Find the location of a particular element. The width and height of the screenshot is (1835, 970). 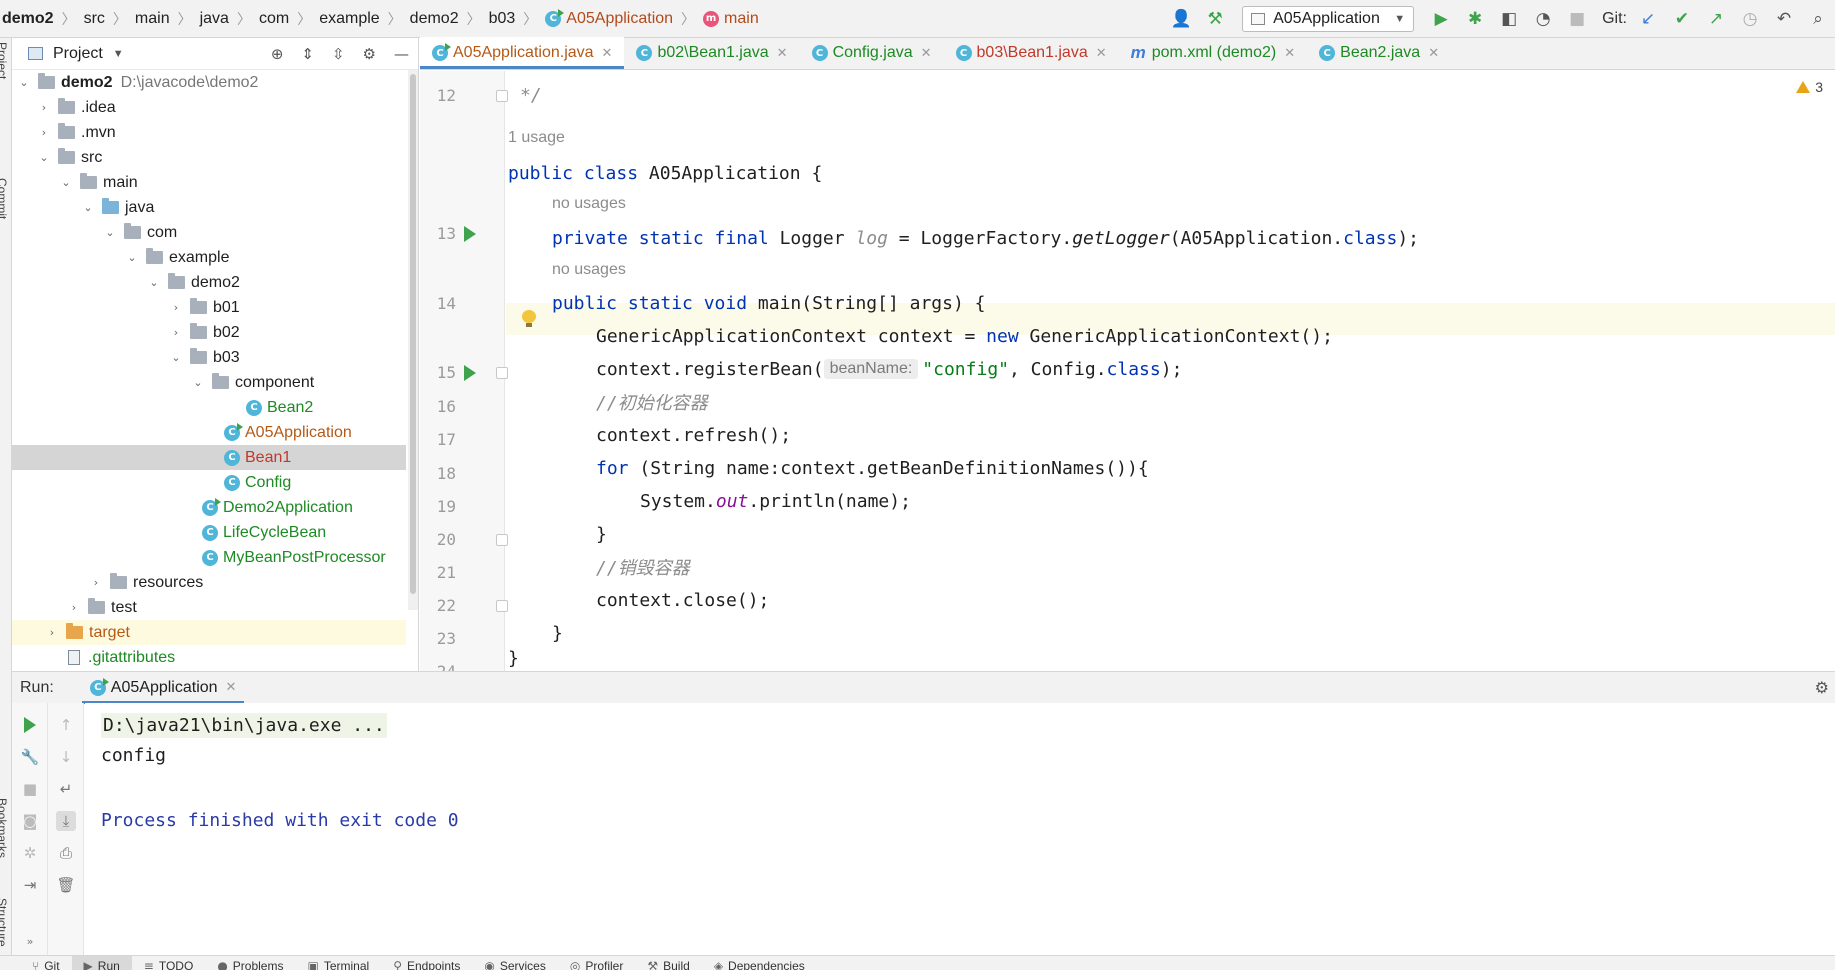

tree-item-mvn: › .mvn is located at coordinates (209, 132).